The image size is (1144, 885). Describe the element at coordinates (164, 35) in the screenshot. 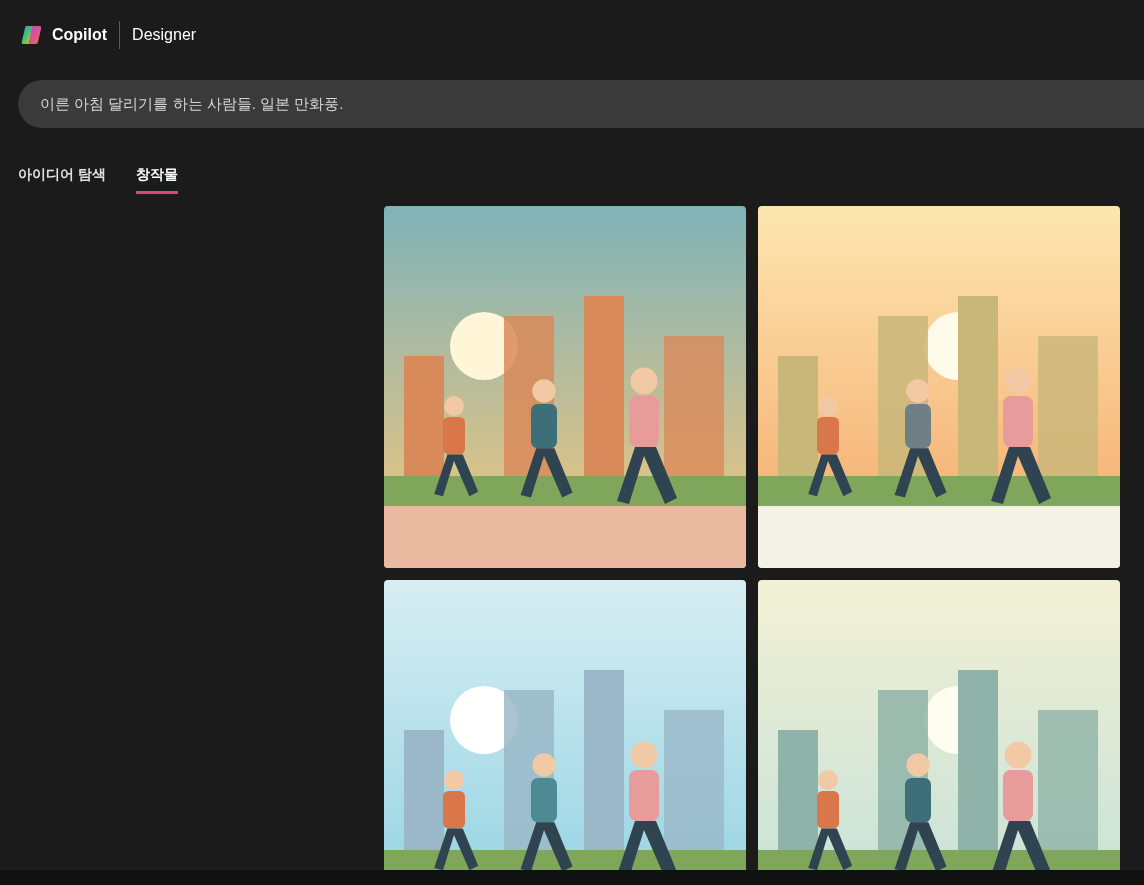

I see `product-name: Designer` at that location.